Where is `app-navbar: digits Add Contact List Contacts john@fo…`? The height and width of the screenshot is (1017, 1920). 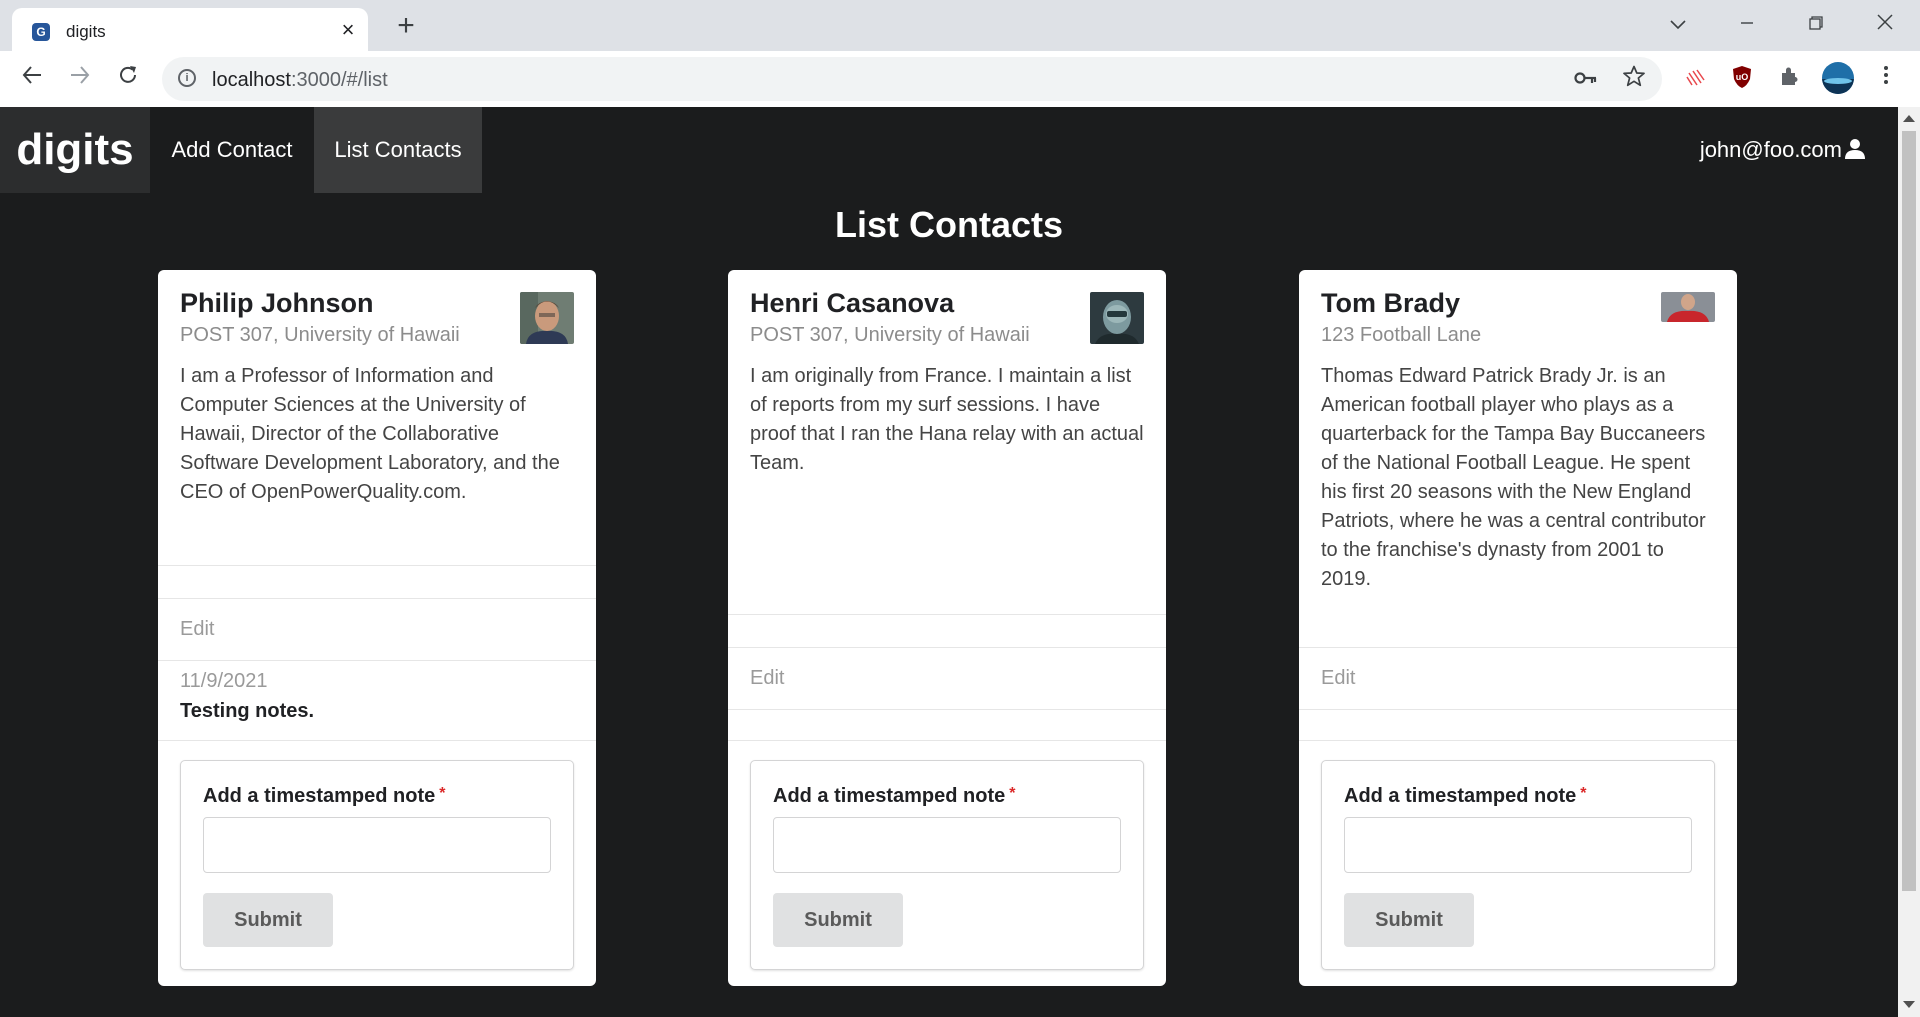
app-navbar: digits Add Contact List Contacts john@fo… is located at coordinates (949, 150).